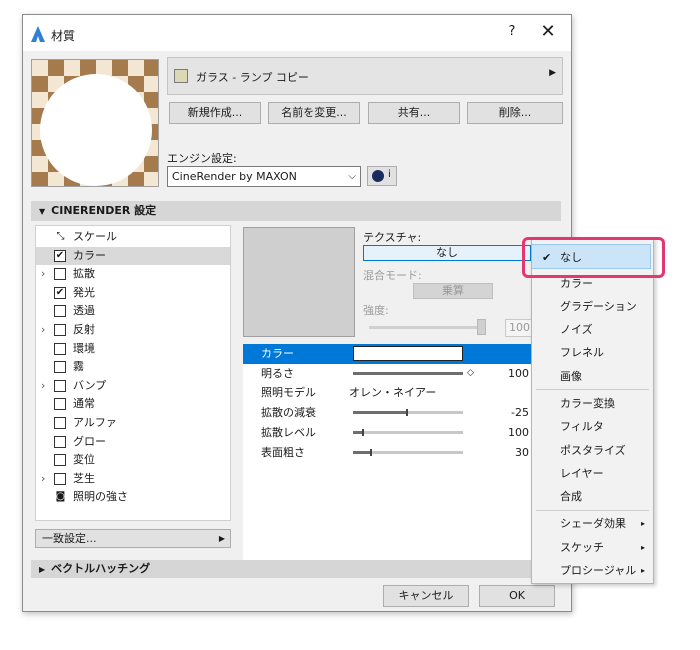 The image size is (700, 650). What do you see at coordinates (133, 497) in the screenshot?
I see `channel-item: ◙ 照明の強さ` at bounding box center [133, 497].